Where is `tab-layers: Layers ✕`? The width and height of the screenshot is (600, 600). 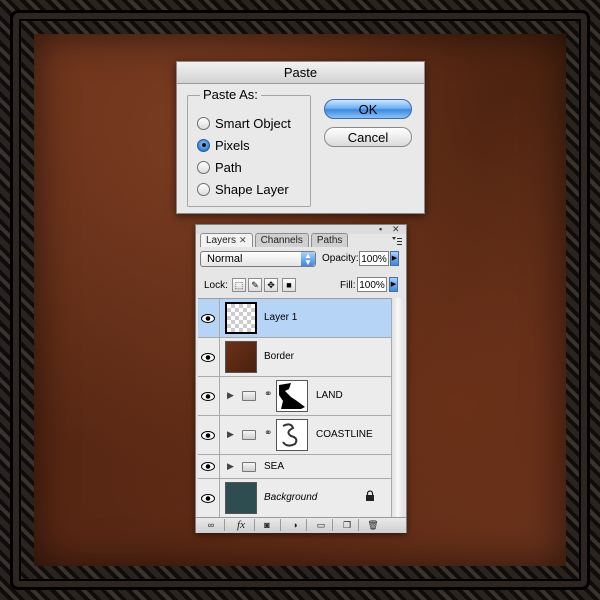 tab-layers: Layers ✕ is located at coordinates (226, 240).